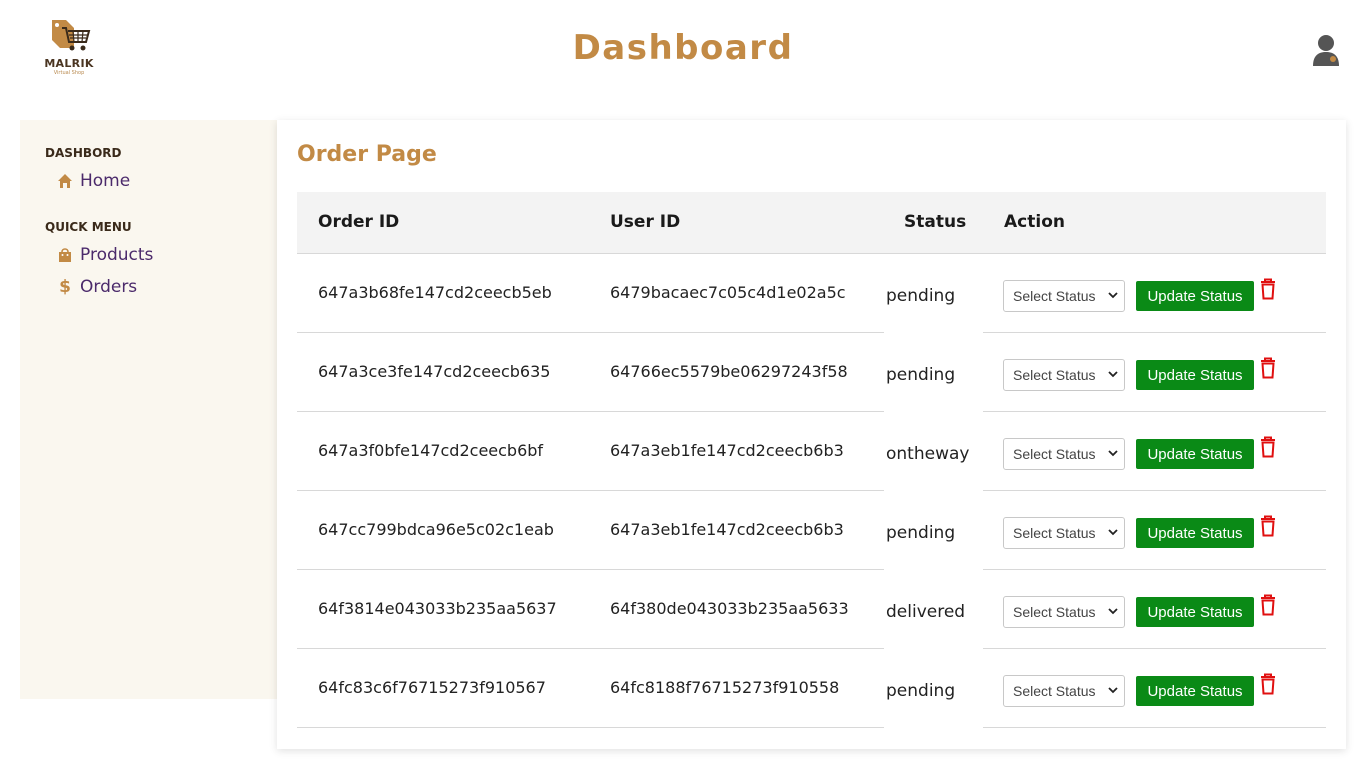 Image resolution: width=1366 pixels, height=769 pixels. Describe the element at coordinates (434, 371) in the screenshot. I see `order-id-cell: 647a3ce3fe147cd2ceecb635` at that location.